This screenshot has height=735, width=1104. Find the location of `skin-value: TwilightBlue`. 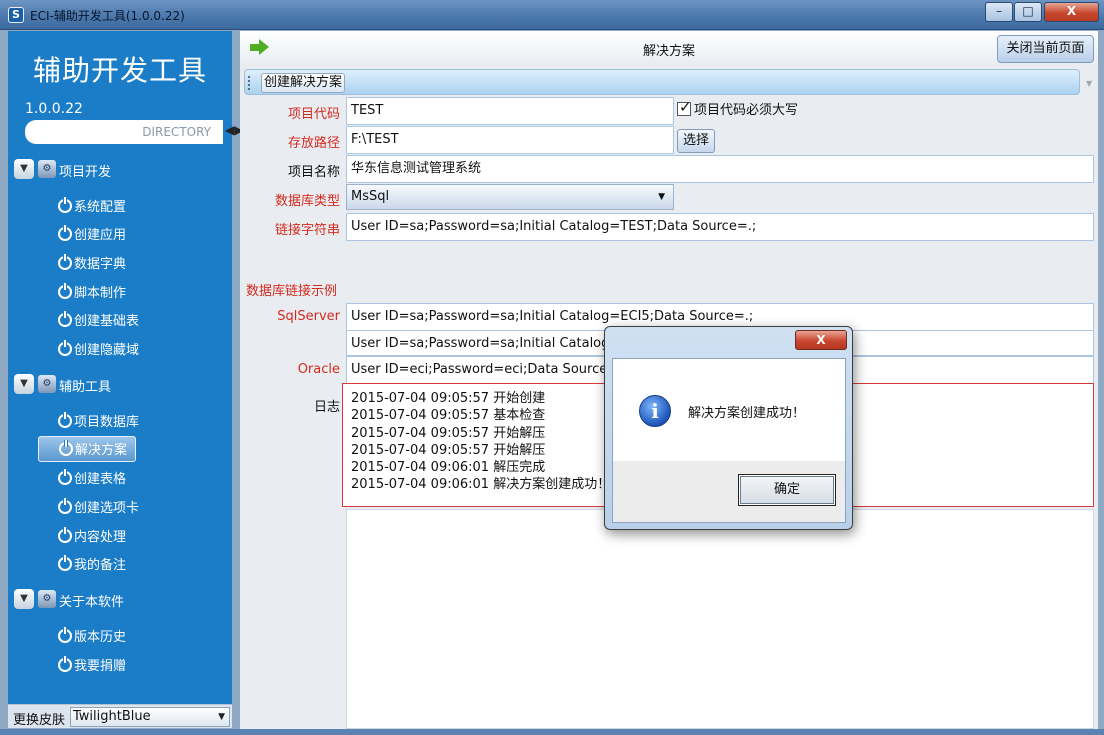

skin-value: TwilightBlue is located at coordinates (112, 716).